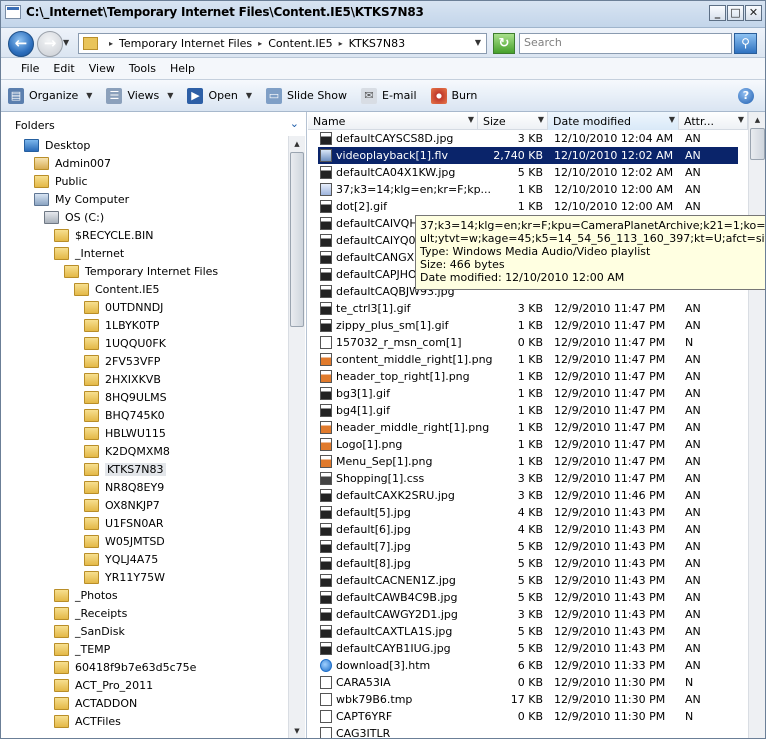 This screenshot has height=739, width=766. I want to click on tree-item: Admin007, so click(72, 163).